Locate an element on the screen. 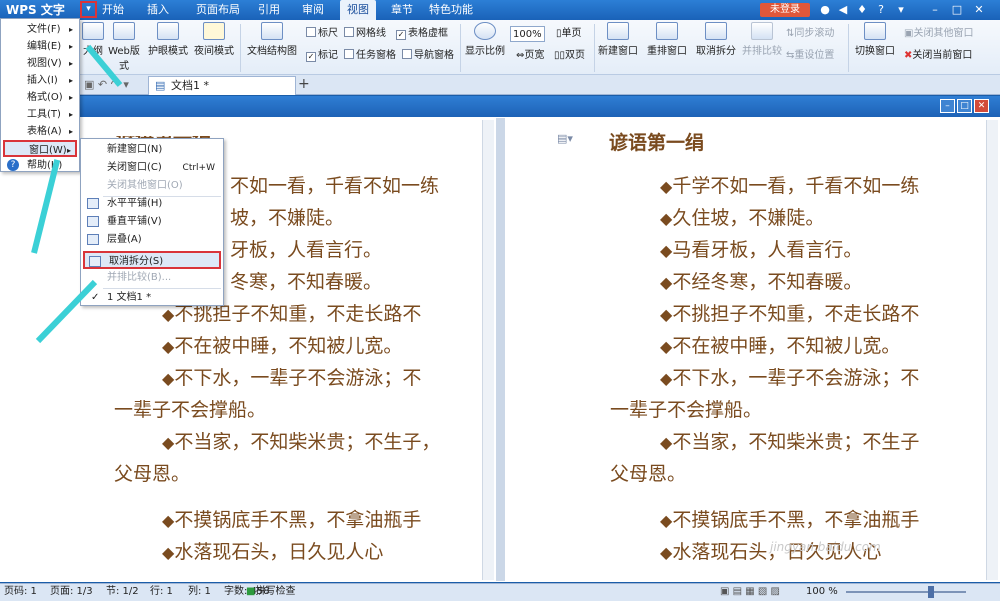  left-scrollbar is located at coordinates (488, 350).